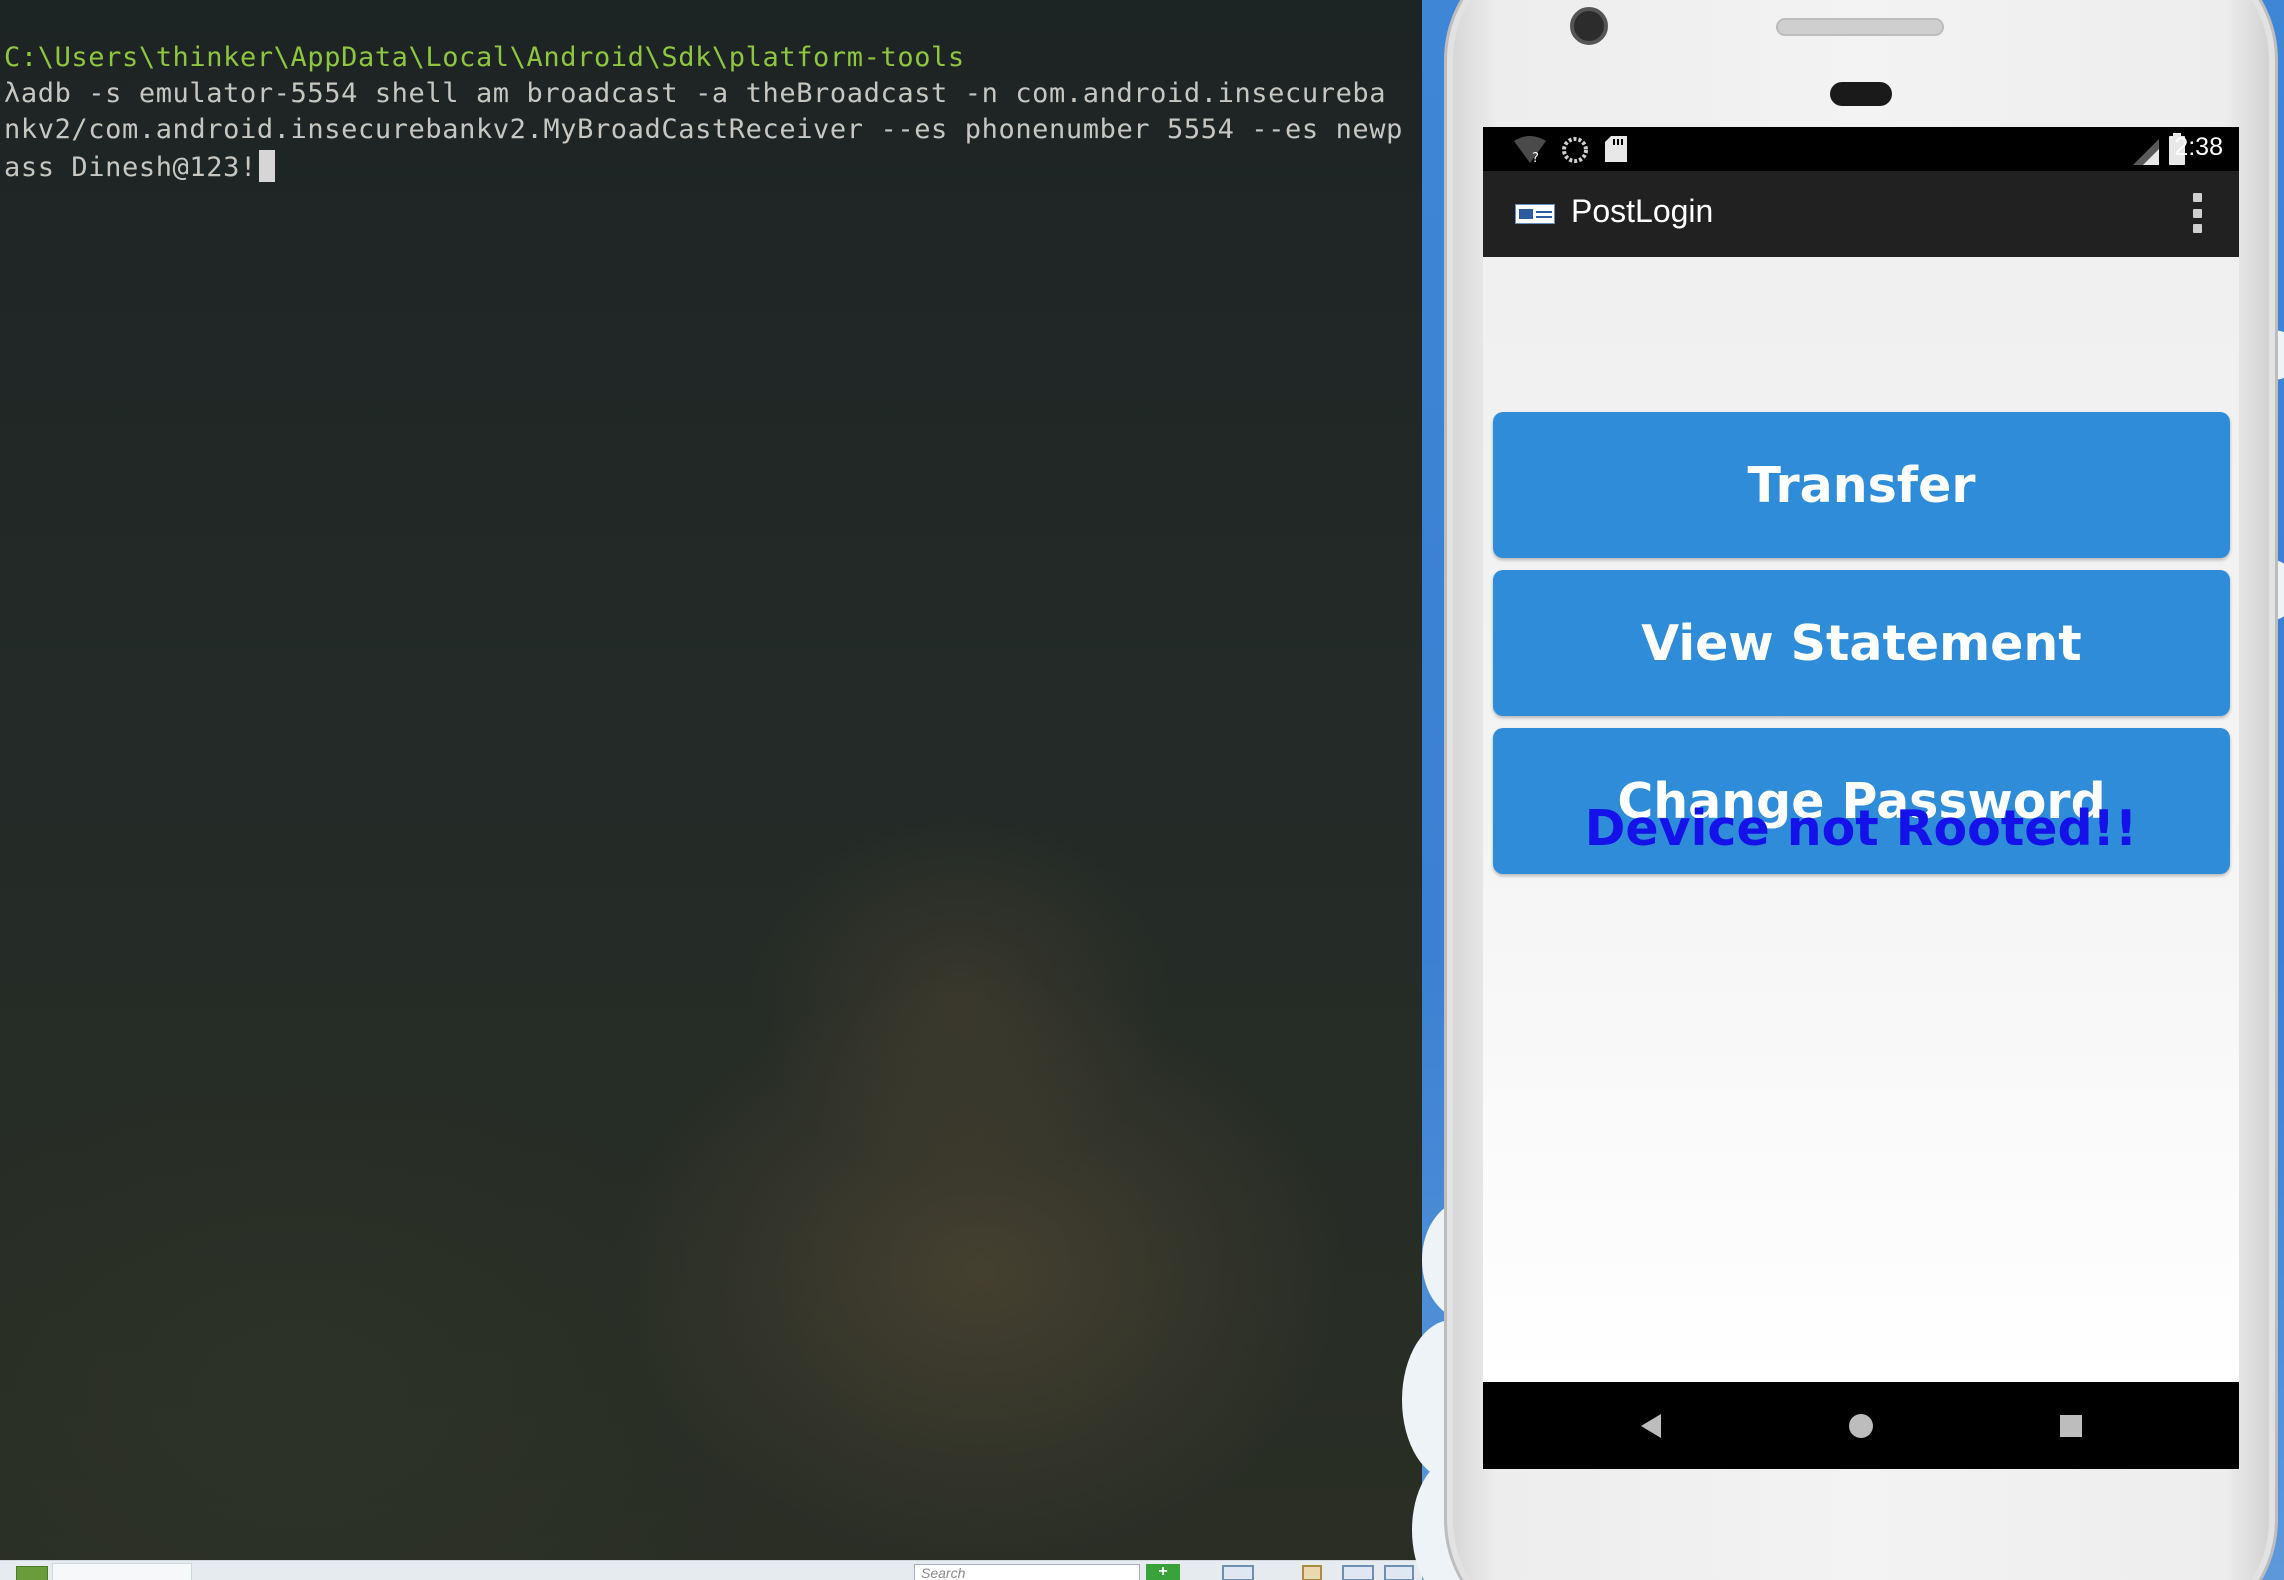  Describe the element at coordinates (1861, 94) in the screenshot. I see `proximity-sensor` at that location.